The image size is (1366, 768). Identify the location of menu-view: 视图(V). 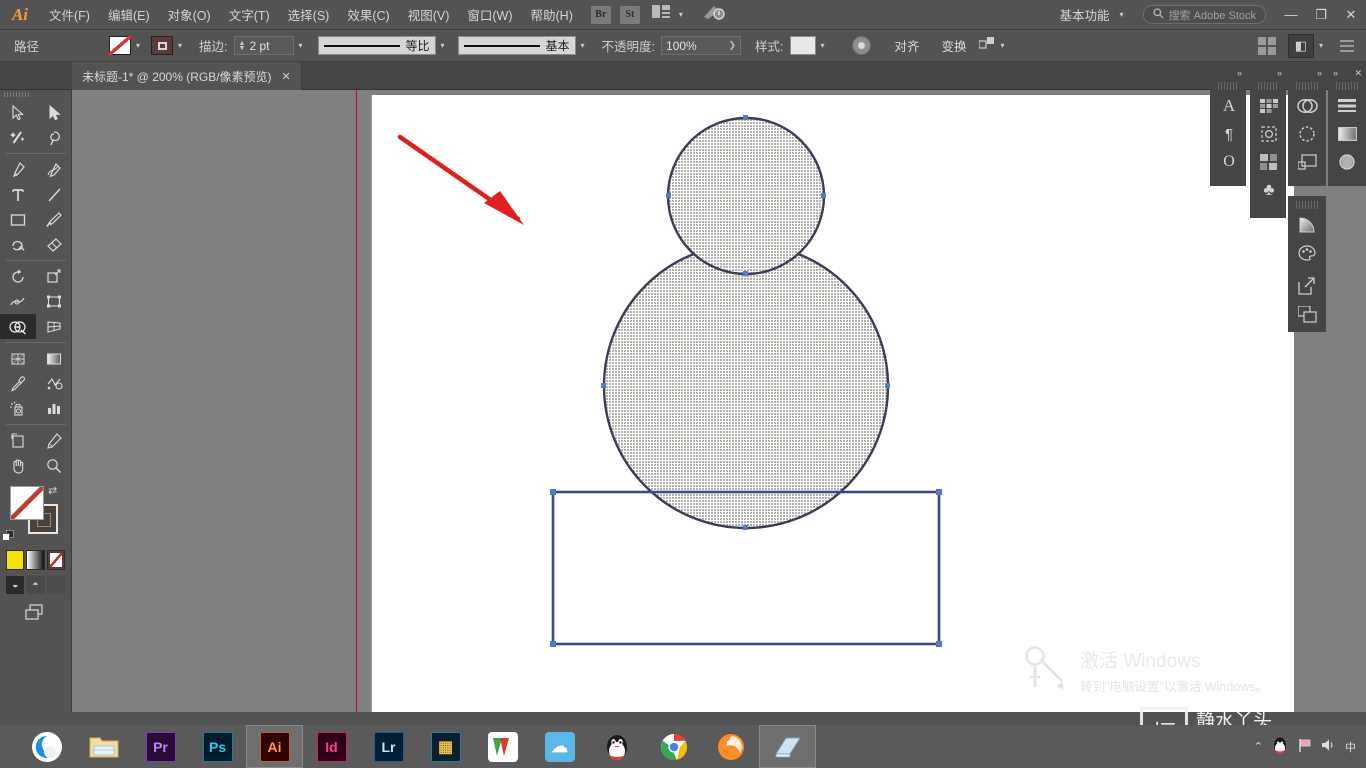
(429, 14).